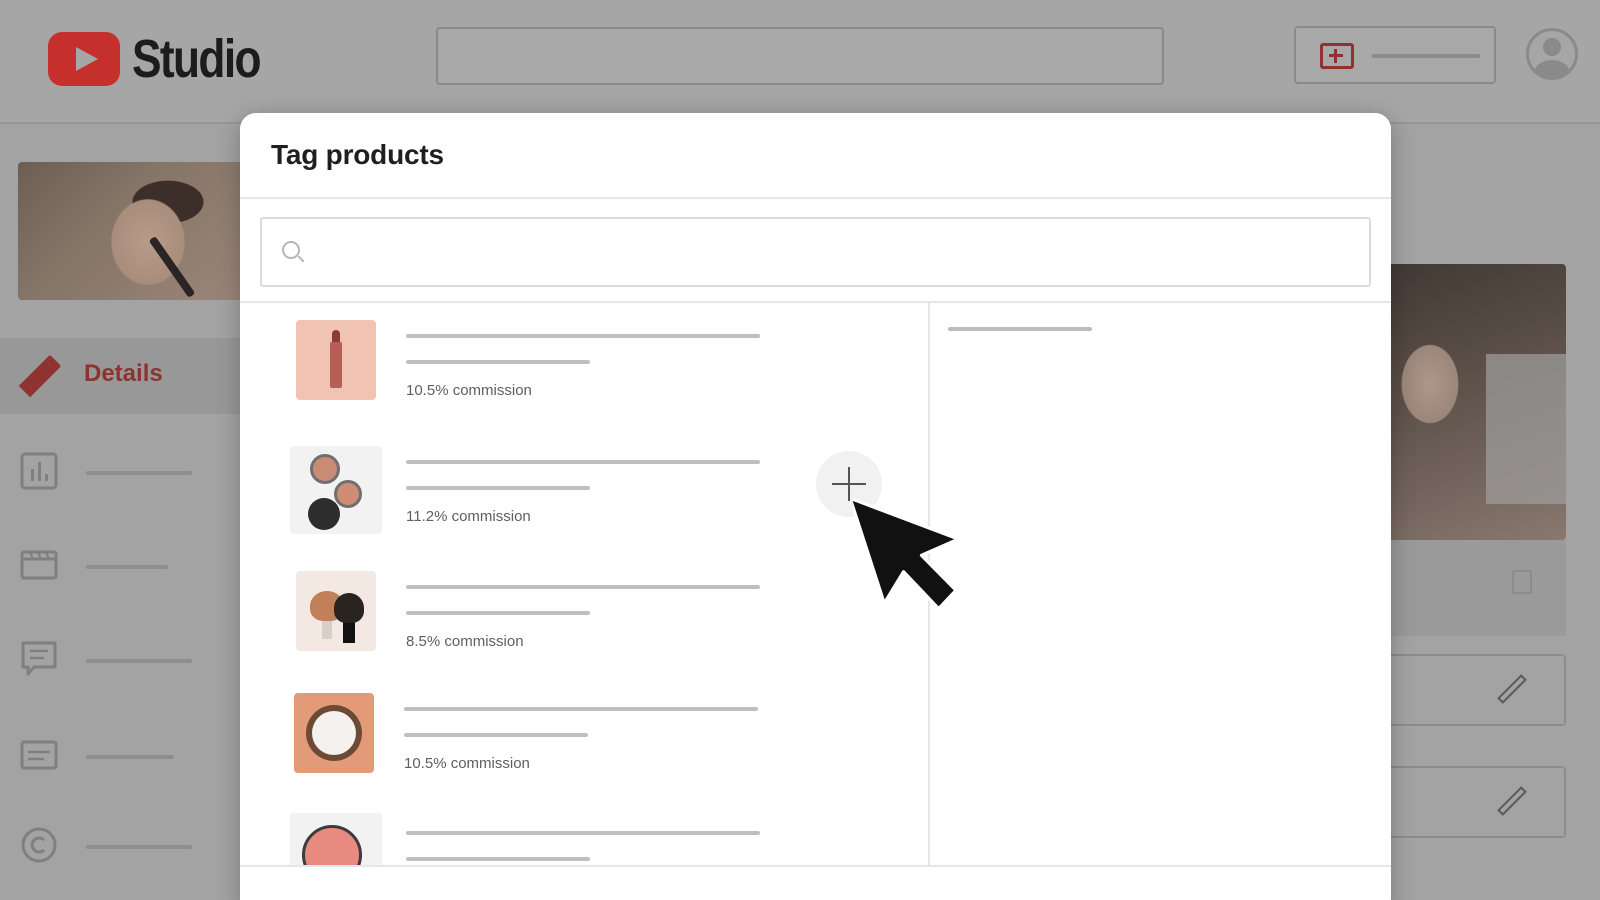 The image size is (1600, 900). I want to click on search-icon, so click(291, 250).